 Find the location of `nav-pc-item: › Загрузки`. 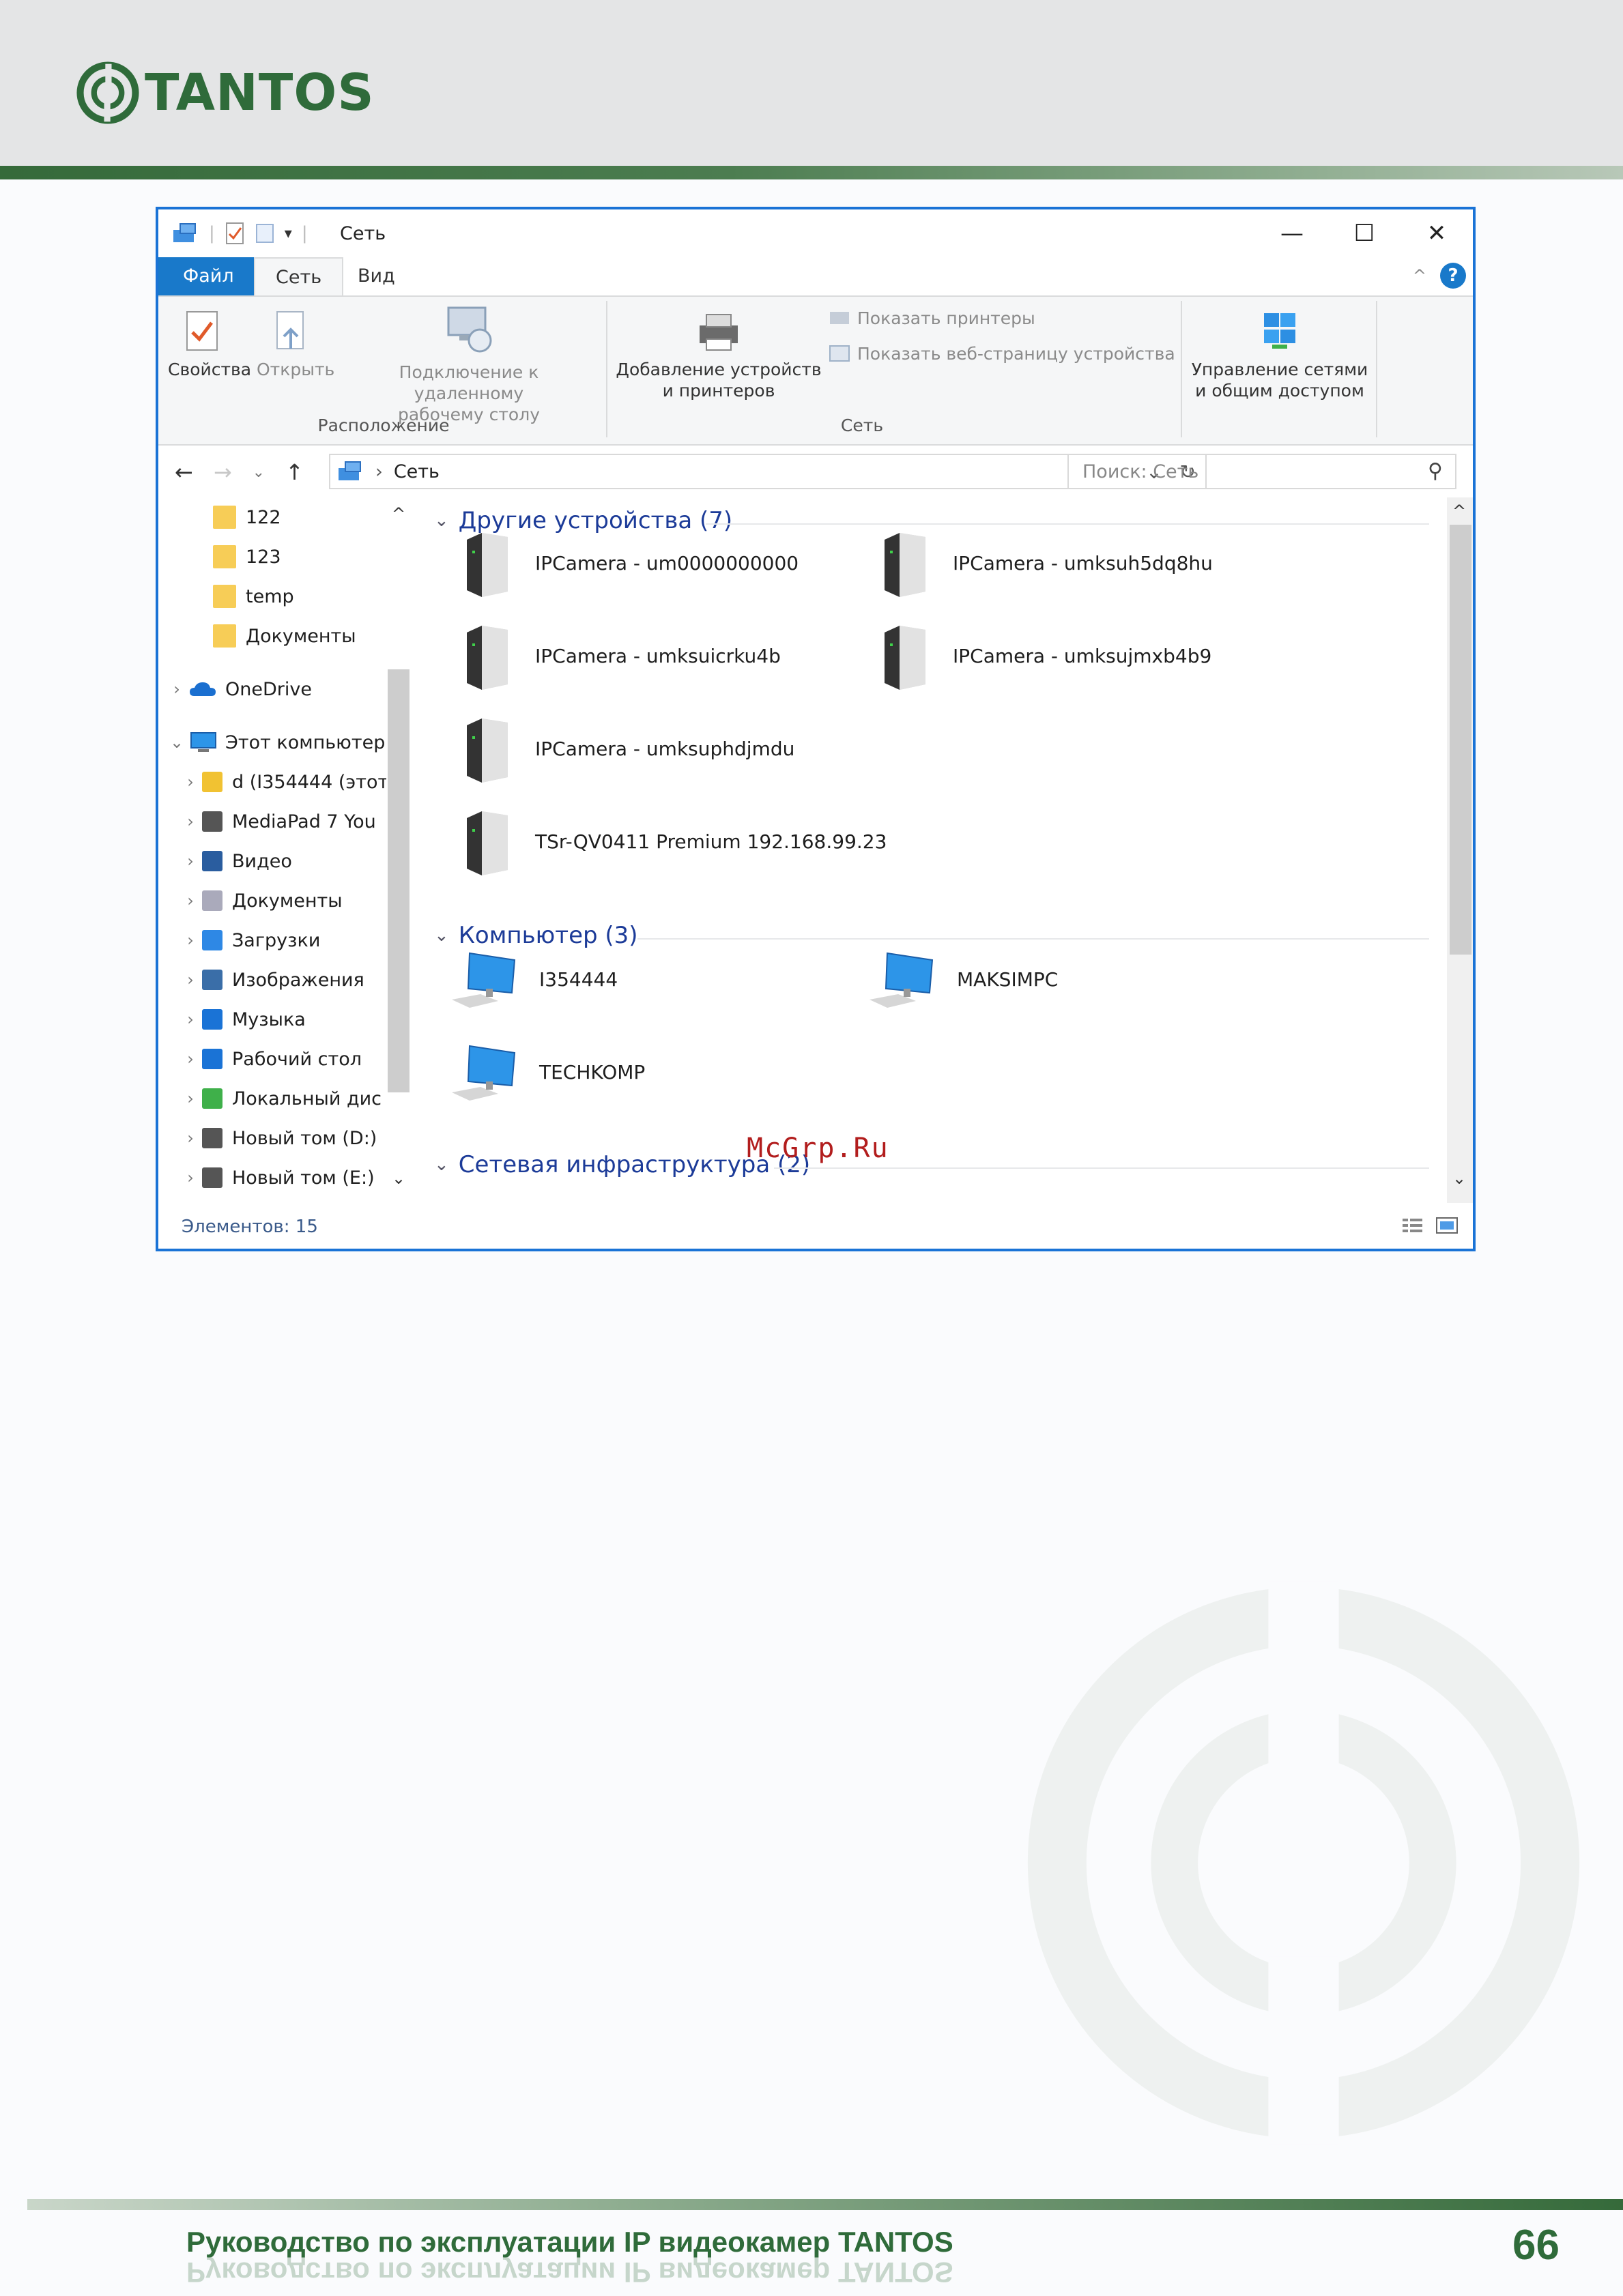

nav-pc-item: › Загрузки is located at coordinates (249, 940).